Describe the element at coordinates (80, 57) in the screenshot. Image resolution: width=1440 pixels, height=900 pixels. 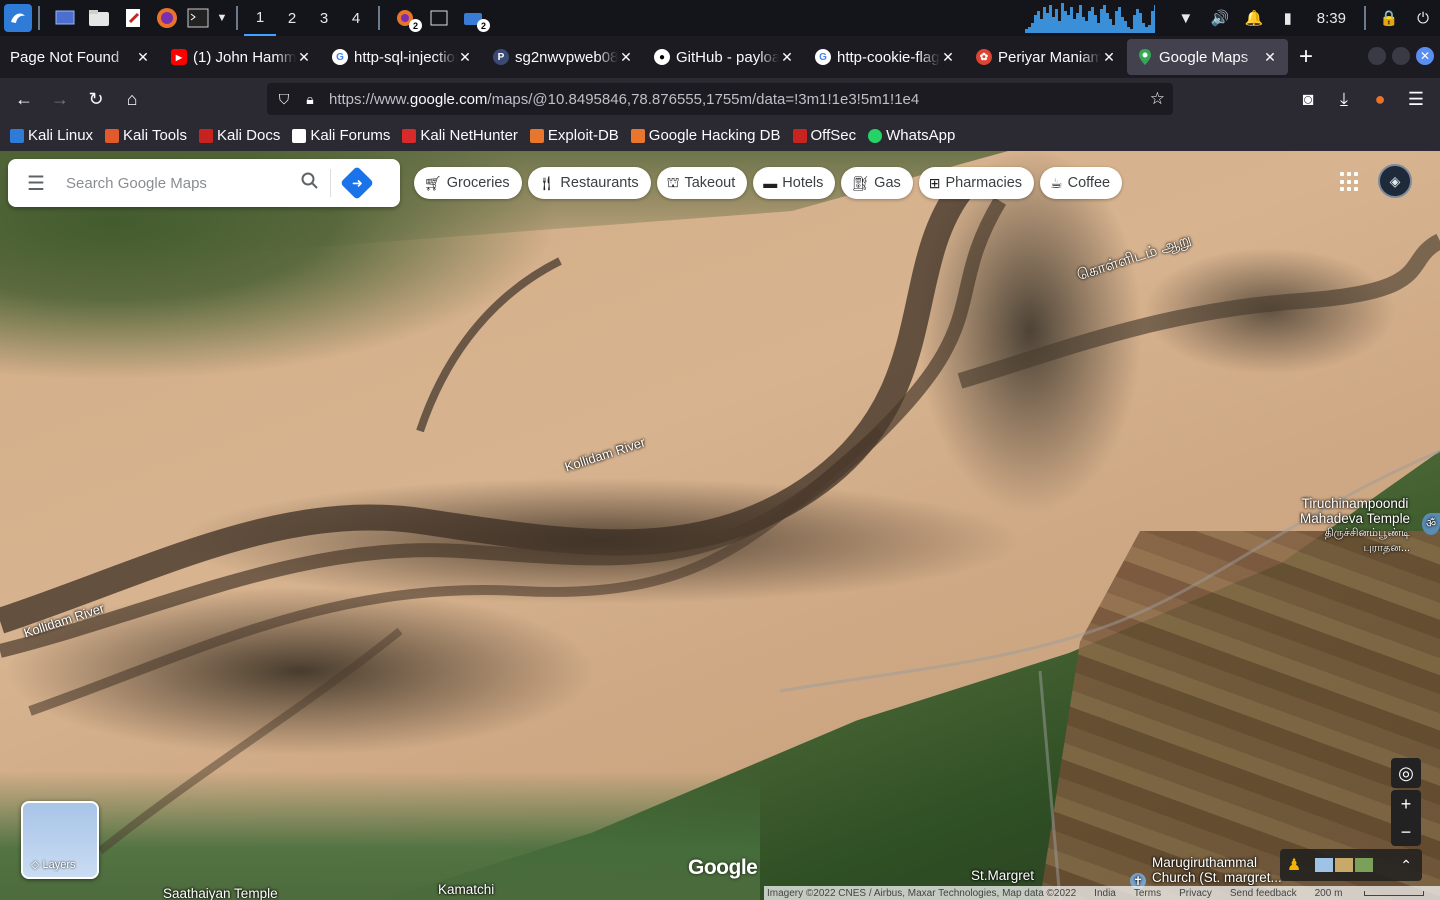
I see `tab-page-not-found: Page Not Found ✕` at that location.